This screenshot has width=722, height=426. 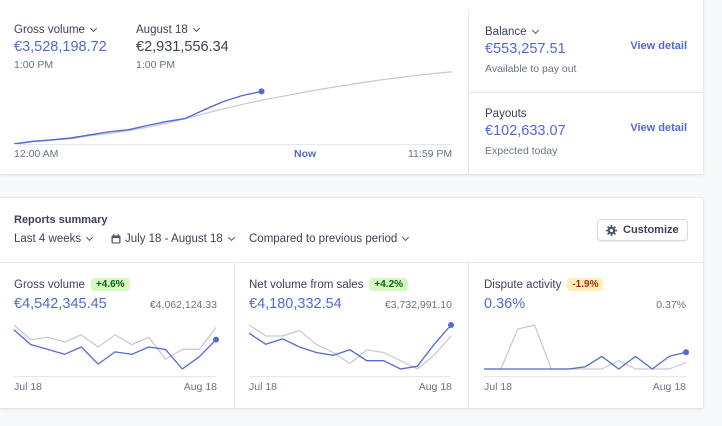 What do you see at coordinates (430, 154) in the screenshot?
I see `axis-end: 11:59 PM` at bounding box center [430, 154].